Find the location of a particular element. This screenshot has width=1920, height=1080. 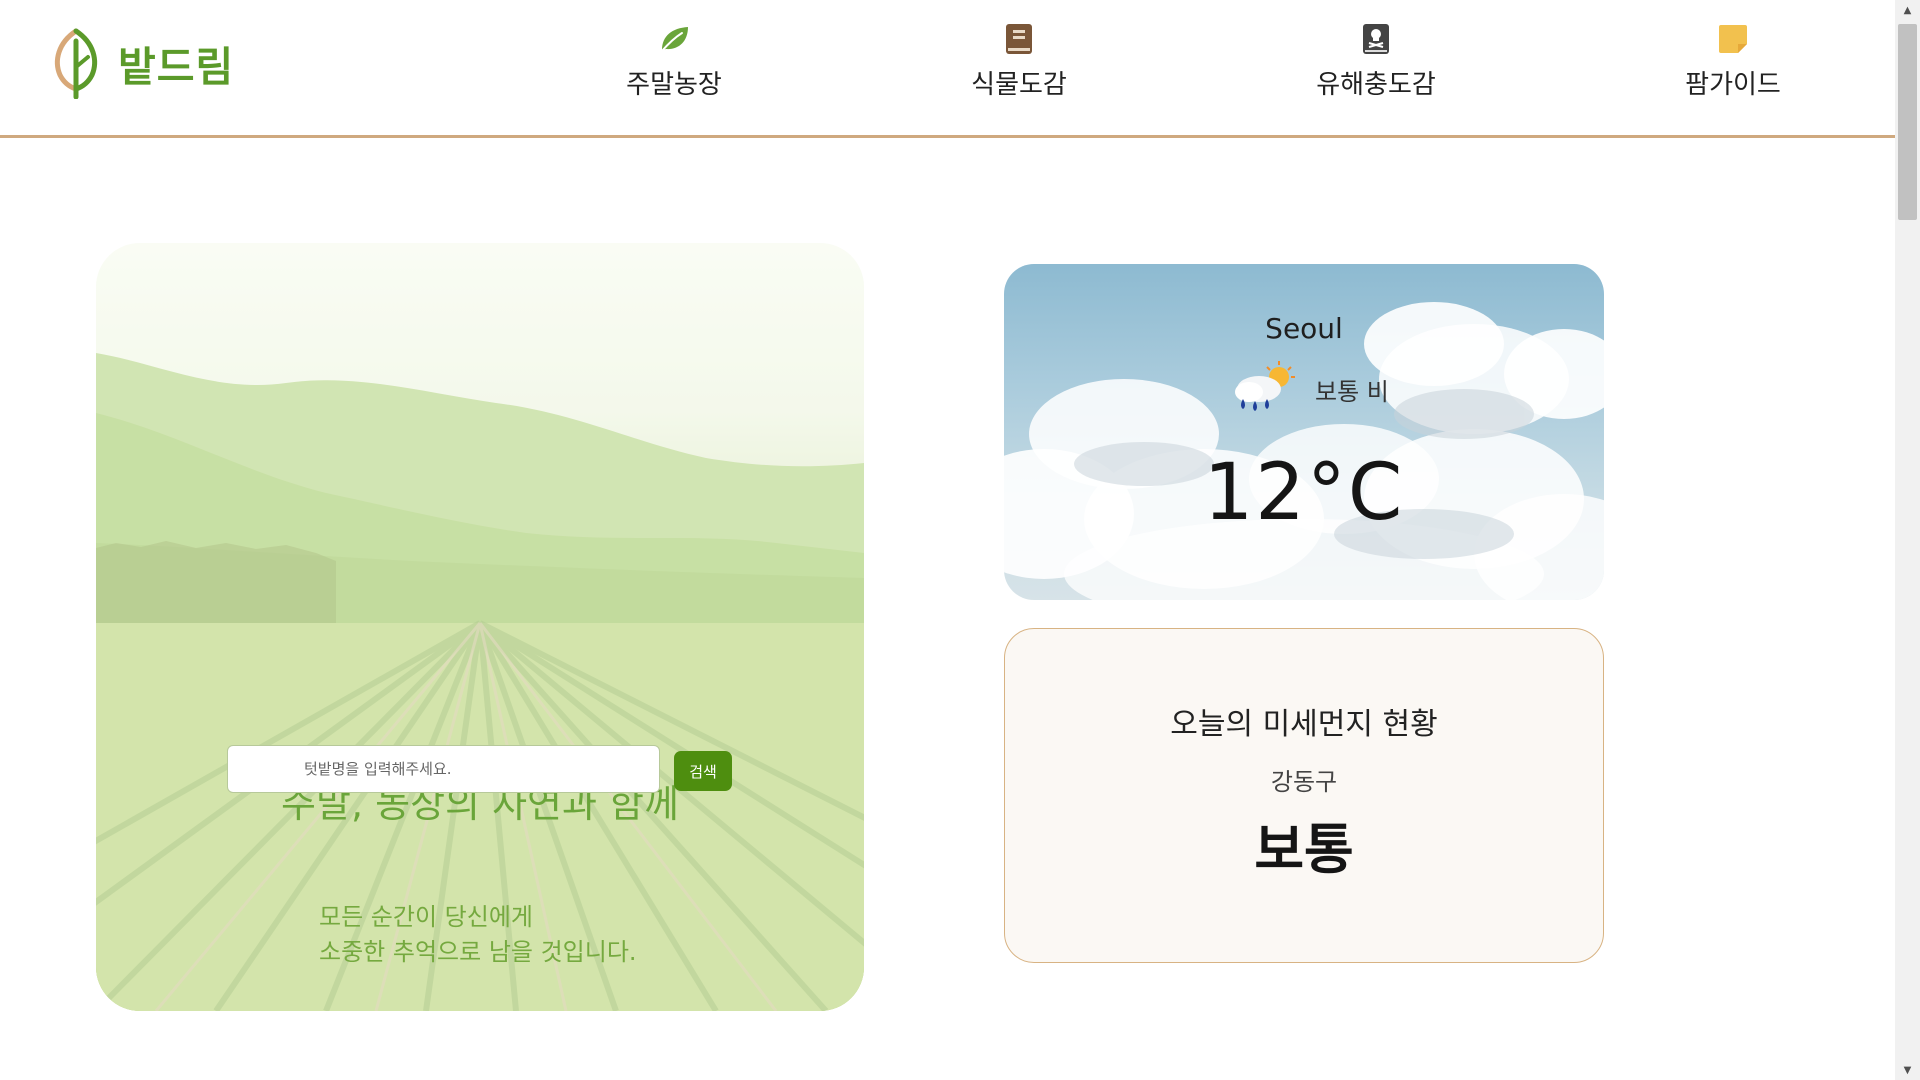

fine-dust-region: 강동구 is located at coordinates (1304, 782).